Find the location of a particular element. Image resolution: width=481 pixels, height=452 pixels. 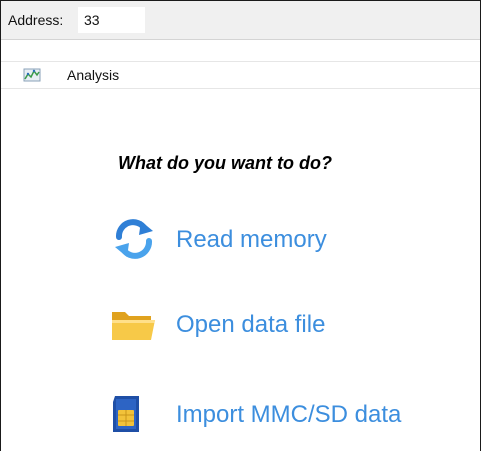

folder-icon is located at coordinates (134, 324).